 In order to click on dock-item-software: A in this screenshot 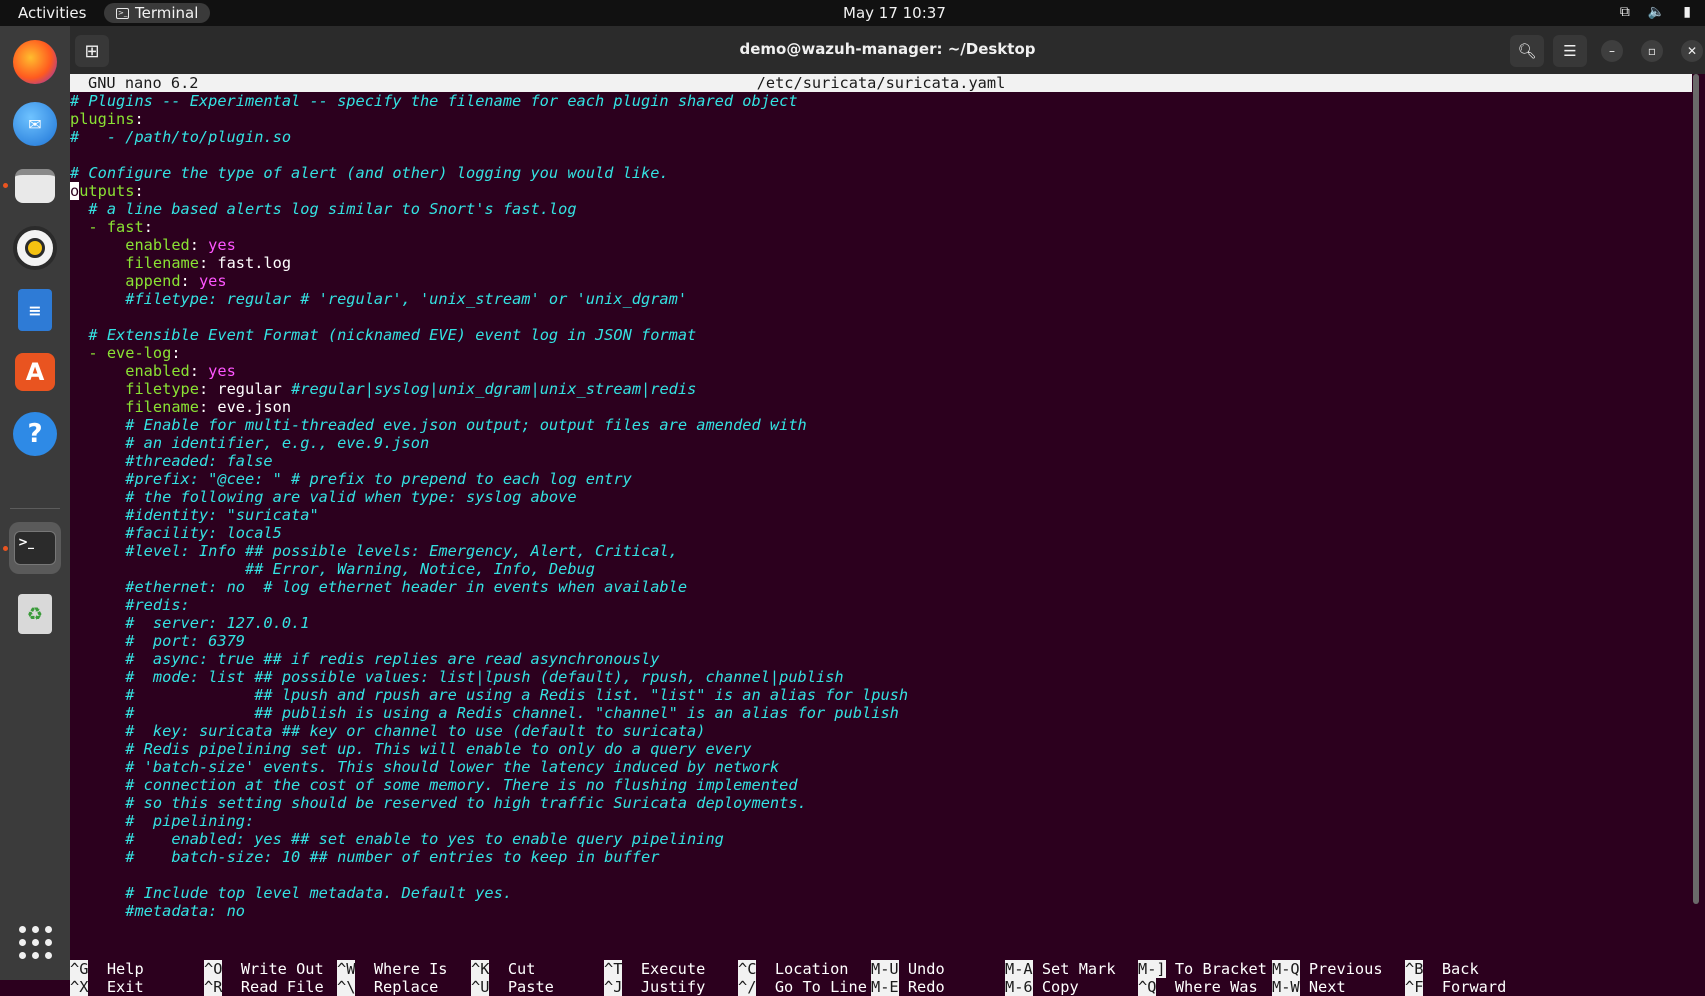, I will do `click(35, 372)`.